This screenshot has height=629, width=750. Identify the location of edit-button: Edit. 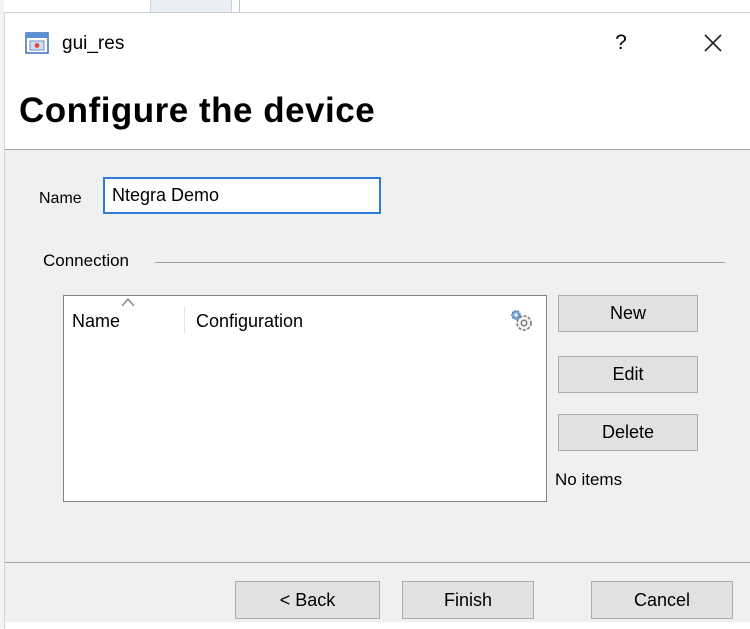
(628, 374).